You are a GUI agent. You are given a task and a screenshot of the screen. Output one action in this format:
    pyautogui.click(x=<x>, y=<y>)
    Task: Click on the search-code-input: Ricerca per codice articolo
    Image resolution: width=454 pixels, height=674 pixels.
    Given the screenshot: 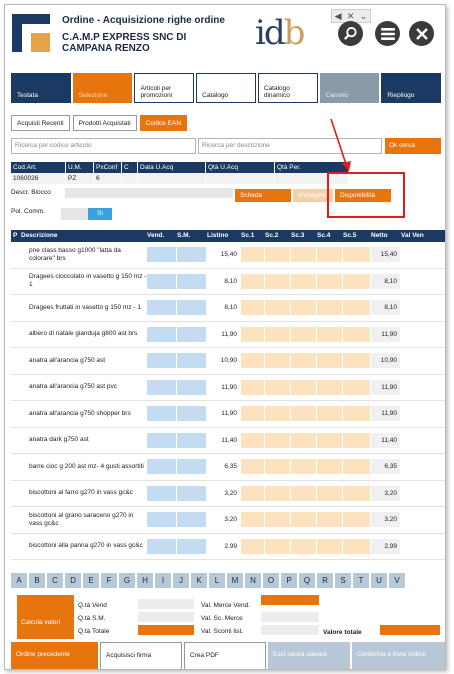 What is the action you would take?
    pyautogui.click(x=103, y=146)
    